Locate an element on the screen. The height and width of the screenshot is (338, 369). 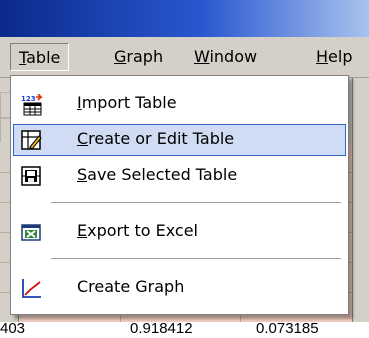
title-bar is located at coordinates (184, 18).